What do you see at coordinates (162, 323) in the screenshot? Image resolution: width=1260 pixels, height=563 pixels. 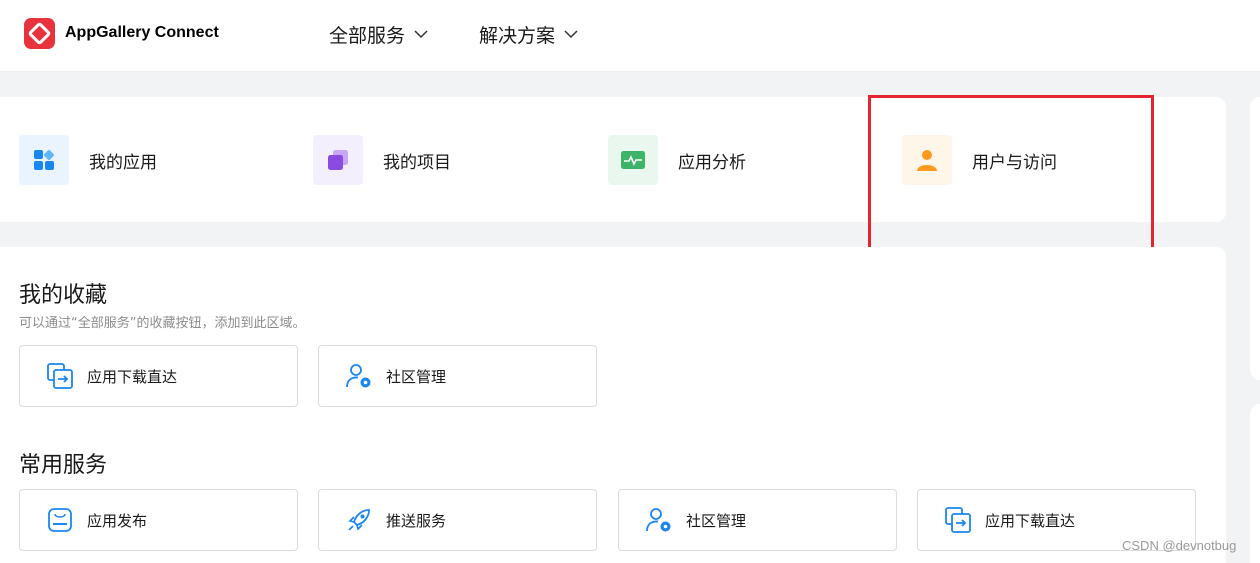 I see `favorites-subtitle: 可以通过“全部服务”的收藏按钮，添加到此区域。` at bounding box center [162, 323].